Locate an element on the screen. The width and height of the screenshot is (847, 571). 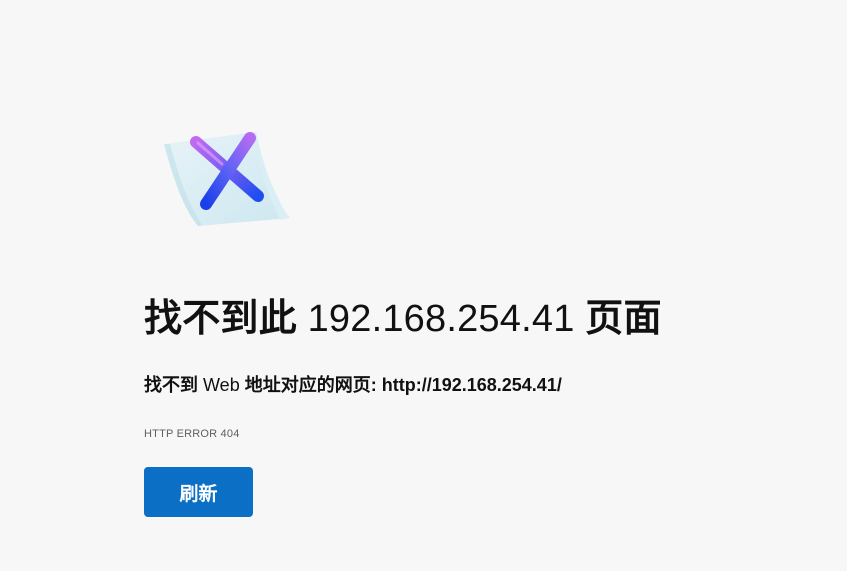
subtitle-prefix: 找不到 is located at coordinates (171, 385).